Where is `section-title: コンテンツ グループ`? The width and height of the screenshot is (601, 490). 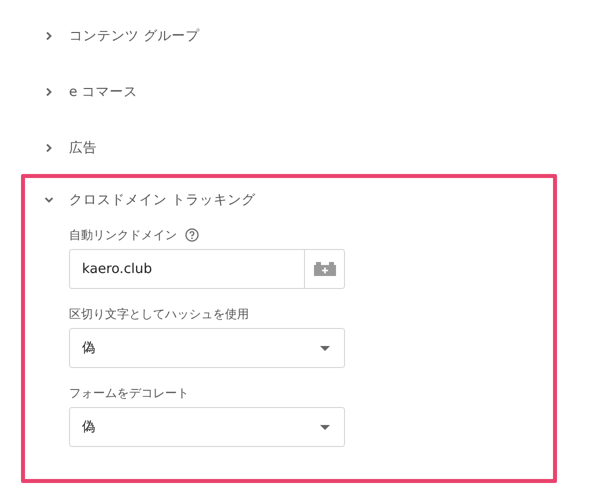
section-title: コンテンツ グループ is located at coordinates (134, 36).